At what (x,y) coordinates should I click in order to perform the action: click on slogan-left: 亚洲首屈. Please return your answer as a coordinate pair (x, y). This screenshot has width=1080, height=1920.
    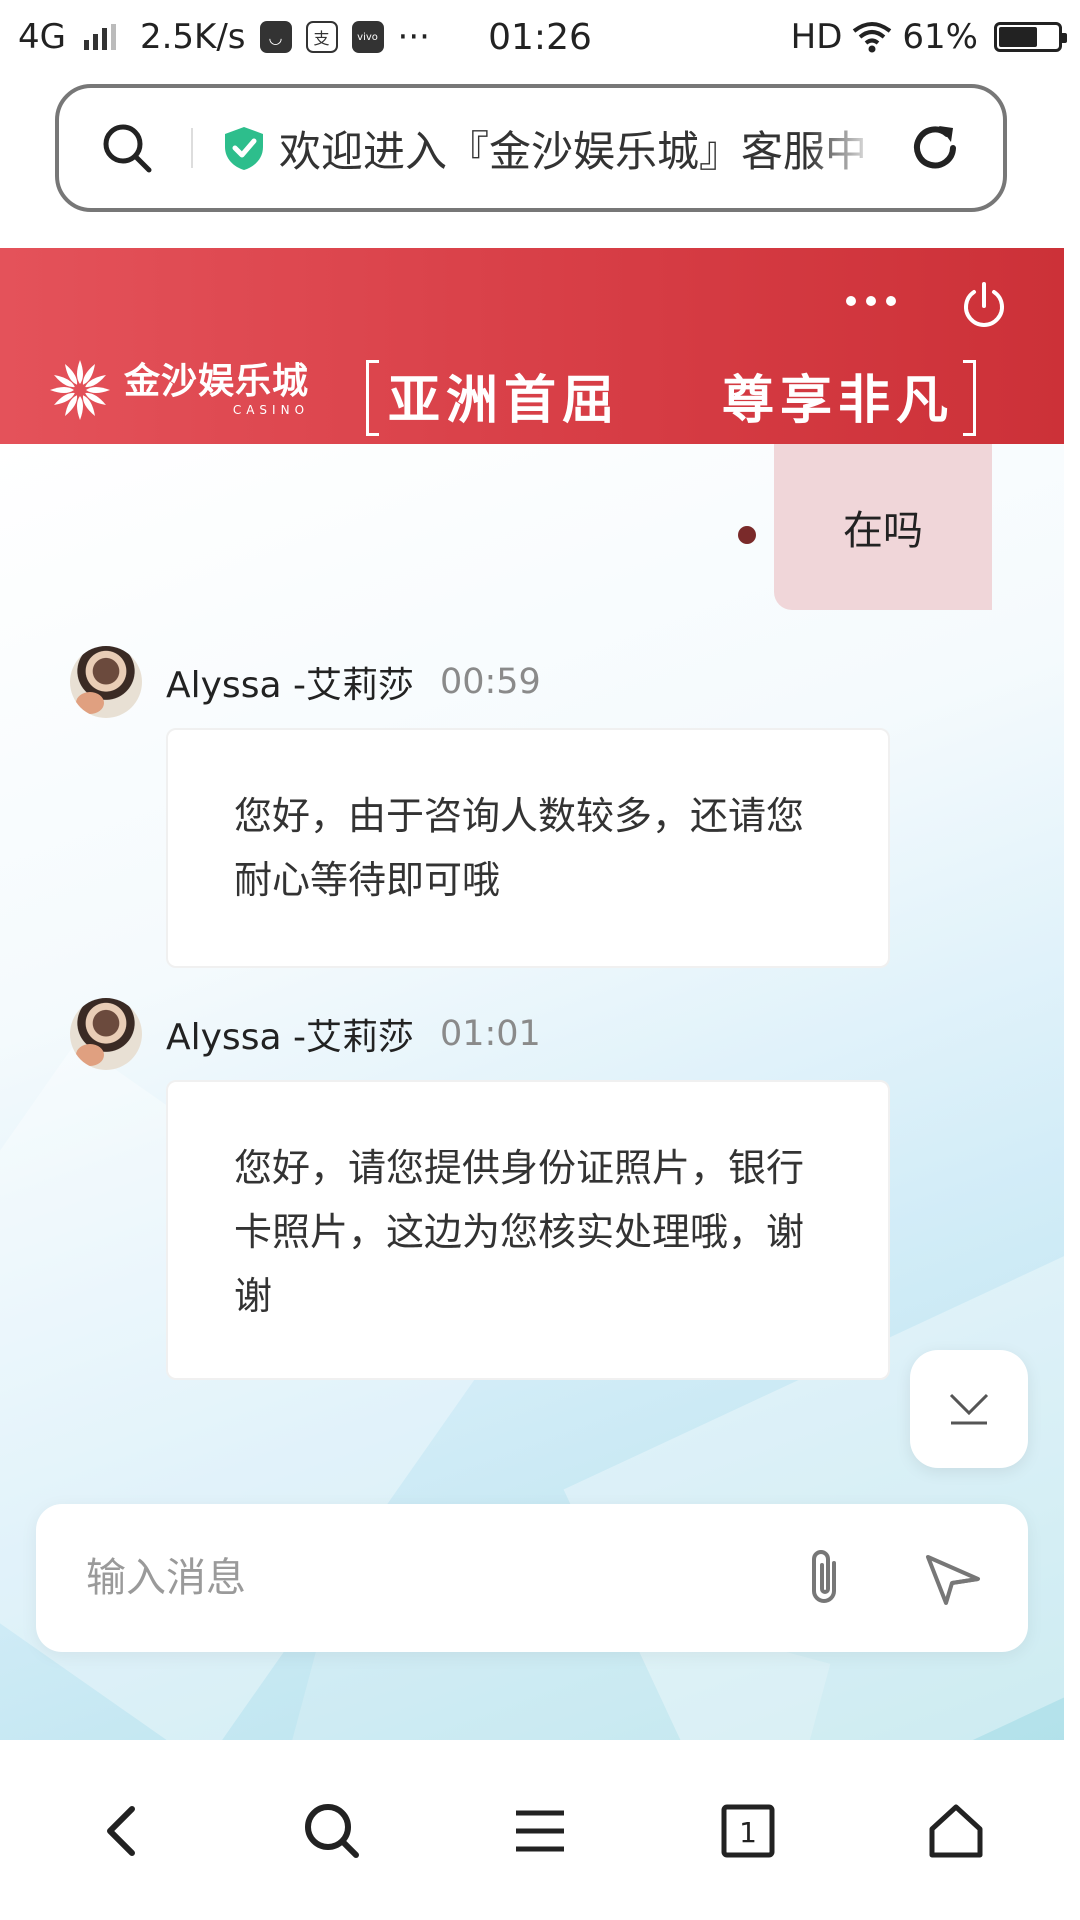
    Looking at the image, I should click on (504, 400).